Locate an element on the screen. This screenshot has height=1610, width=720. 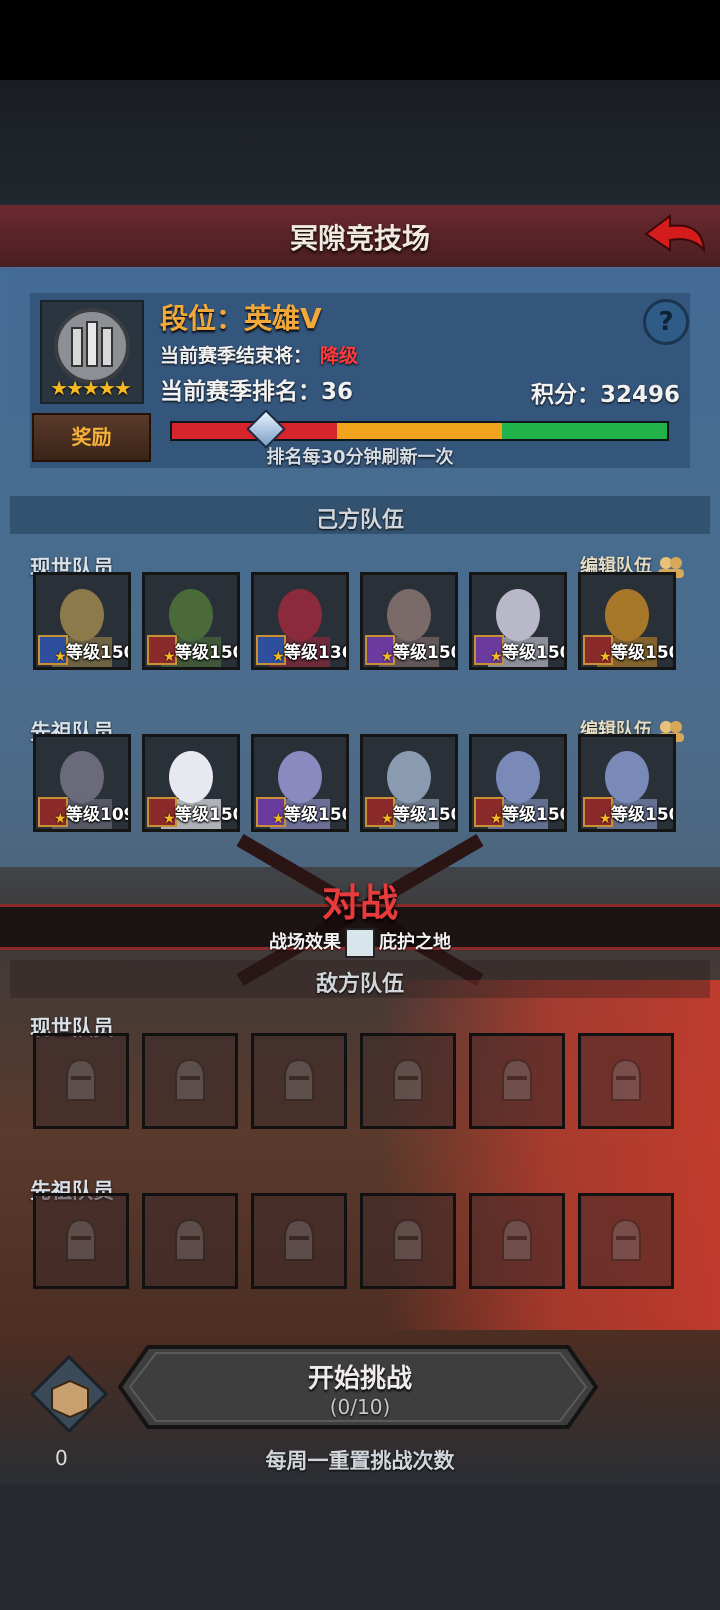
hero-level: 等级109 is located at coordinates (98, 815).